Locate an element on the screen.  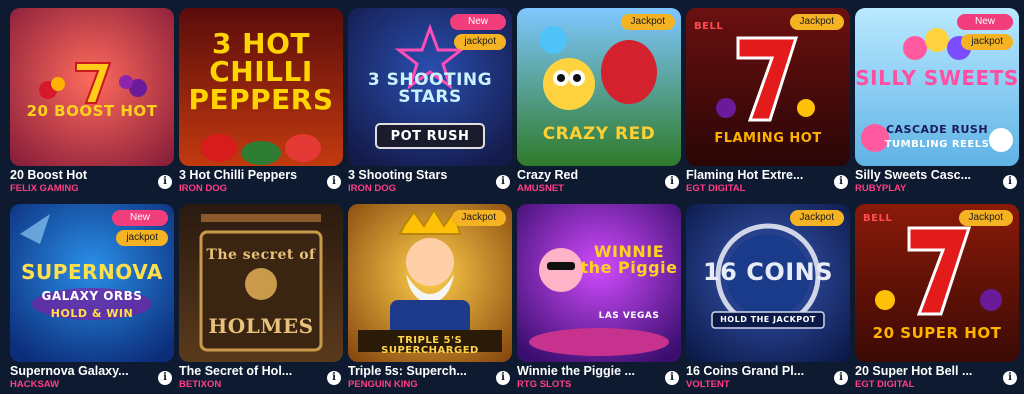
game-thumbnail: BELL FLAMING HOT Jackpot is located at coordinates (768, 87).